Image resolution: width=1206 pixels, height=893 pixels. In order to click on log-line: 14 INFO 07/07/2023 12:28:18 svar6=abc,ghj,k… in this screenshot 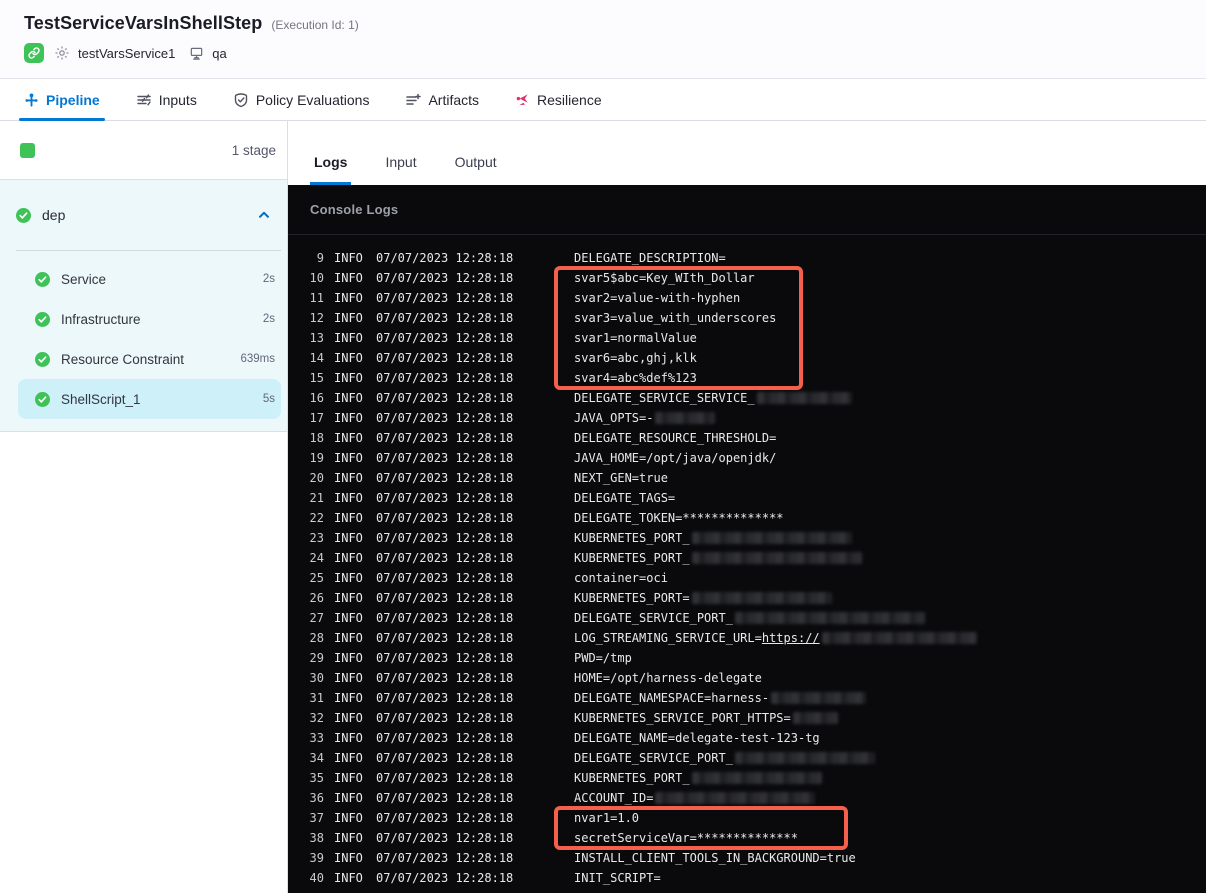, I will do `click(503, 358)`.